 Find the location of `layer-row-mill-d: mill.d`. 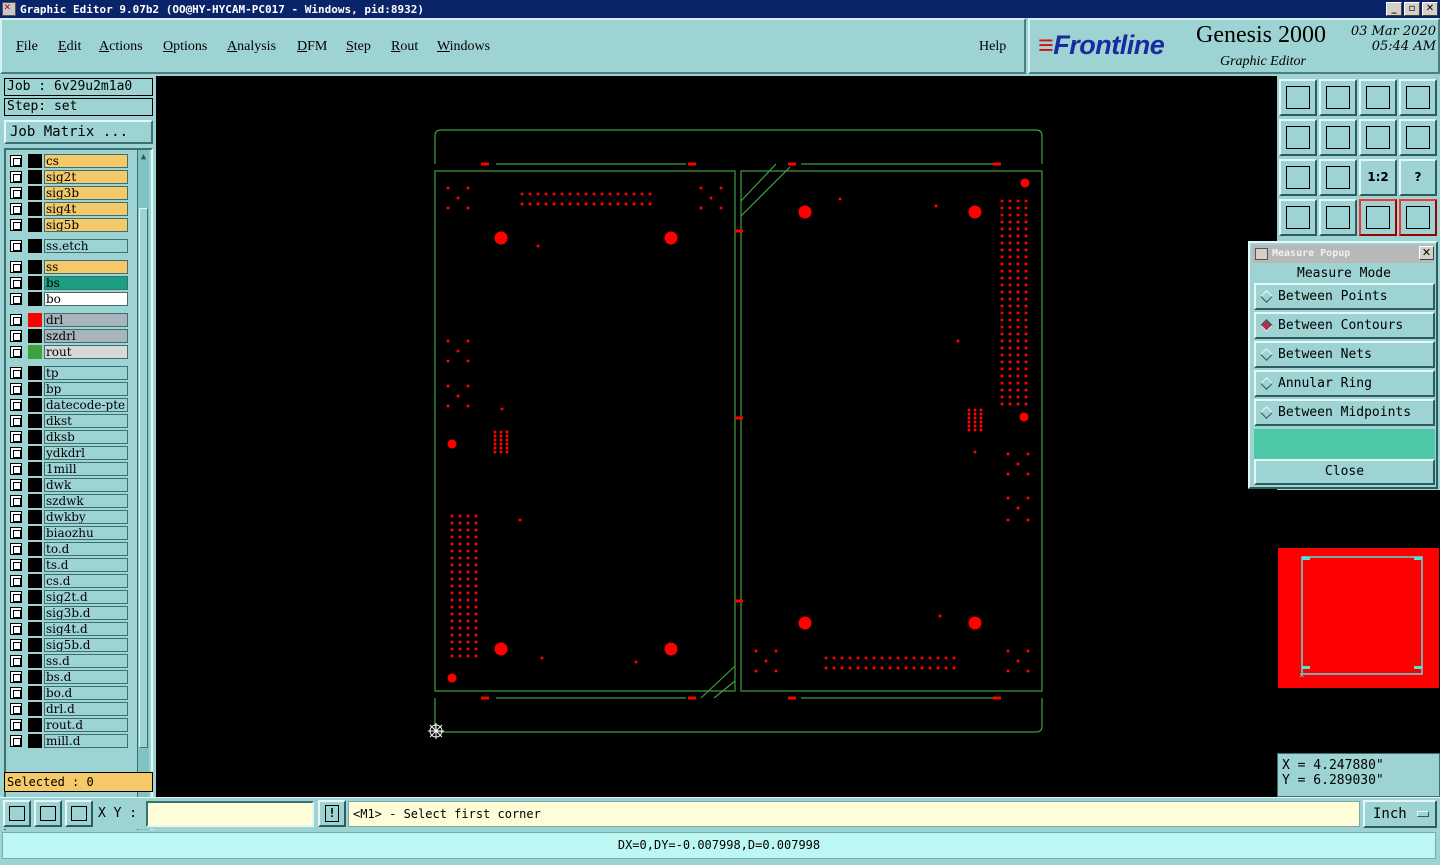

layer-row-mill-d: mill.d is located at coordinates (68, 741).